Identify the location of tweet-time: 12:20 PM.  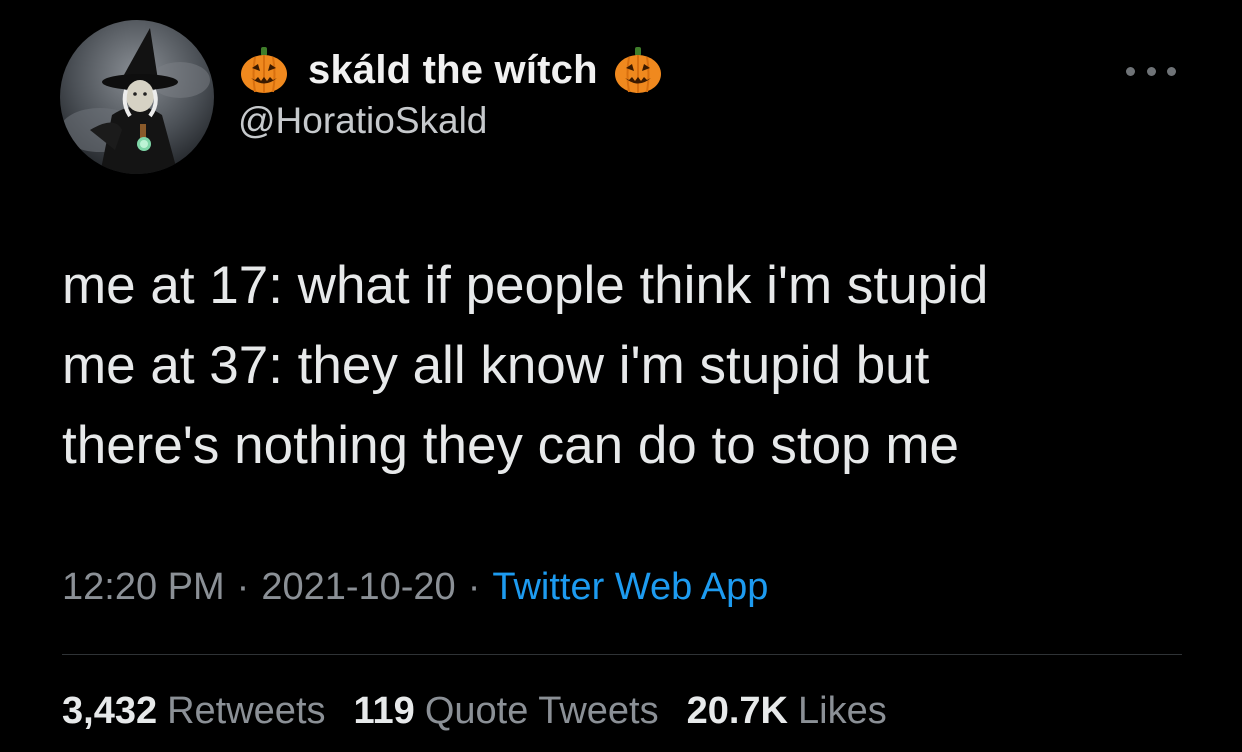
(143, 587).